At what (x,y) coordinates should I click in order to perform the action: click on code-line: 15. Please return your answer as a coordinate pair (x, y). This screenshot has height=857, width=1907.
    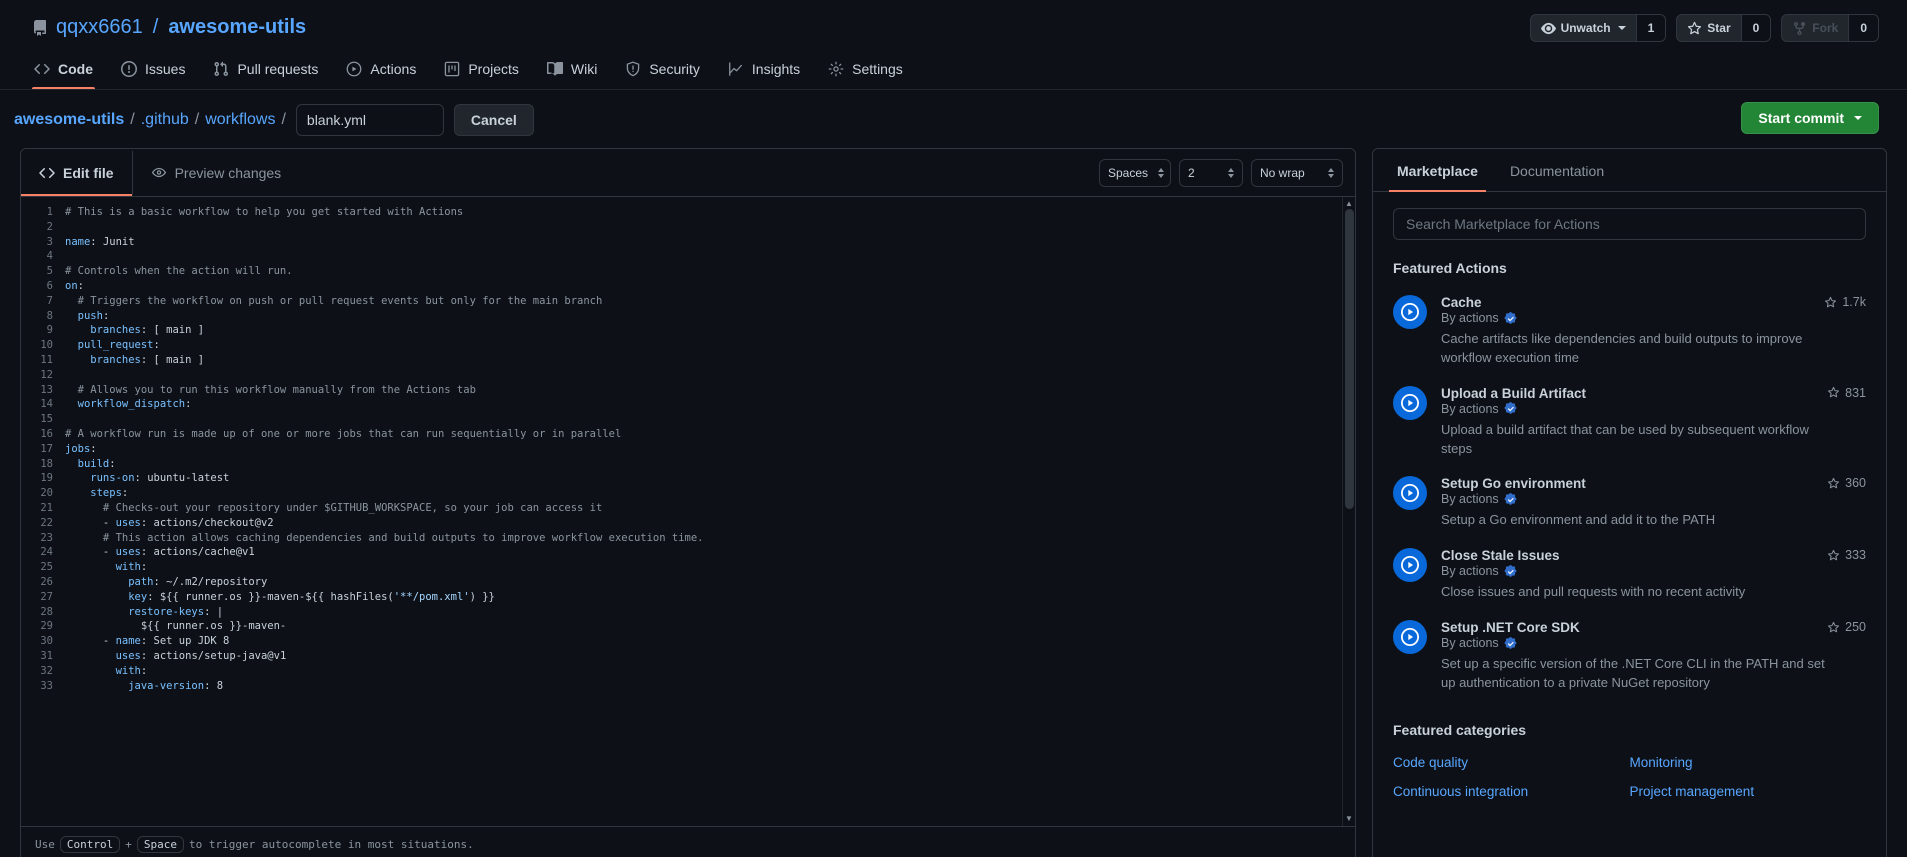
    Looking at the image, I should click on (688, 419).